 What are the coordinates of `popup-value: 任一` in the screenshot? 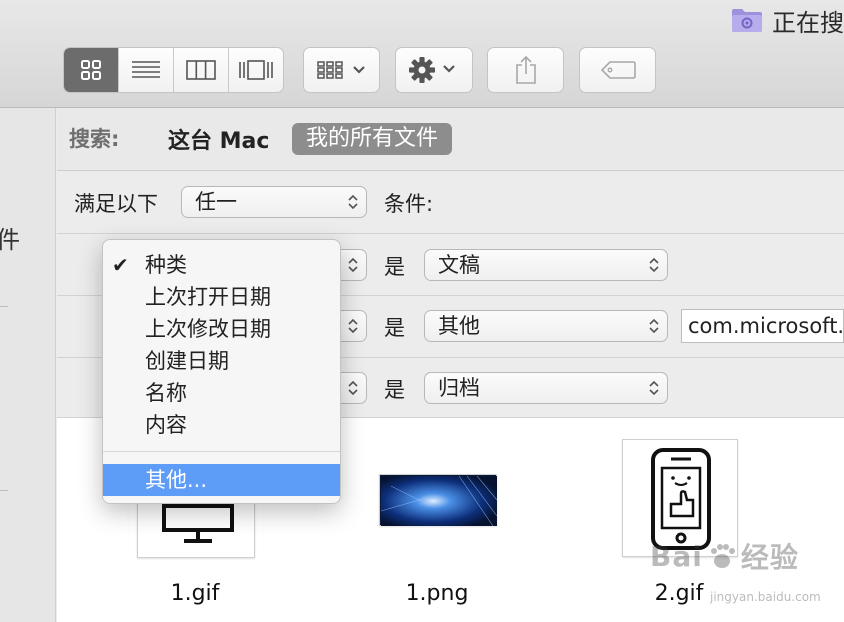 It's located at (216, 202).